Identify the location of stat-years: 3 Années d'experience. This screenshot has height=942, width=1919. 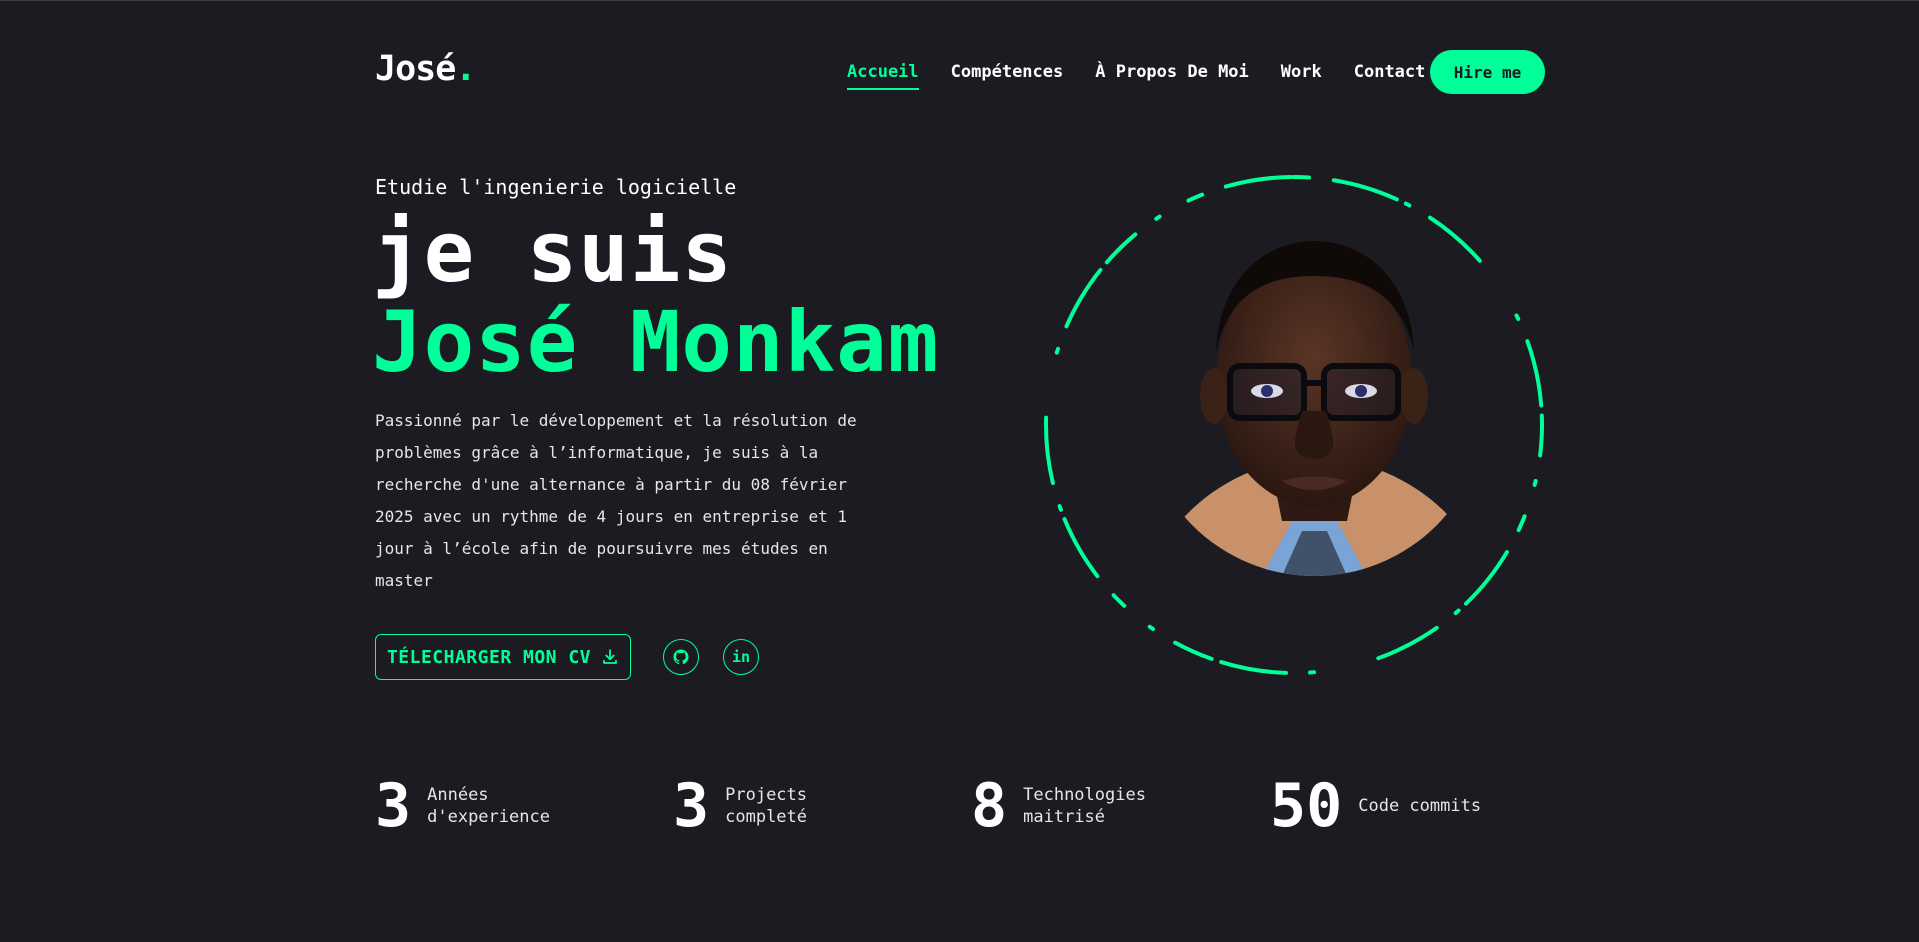
(471, 806).